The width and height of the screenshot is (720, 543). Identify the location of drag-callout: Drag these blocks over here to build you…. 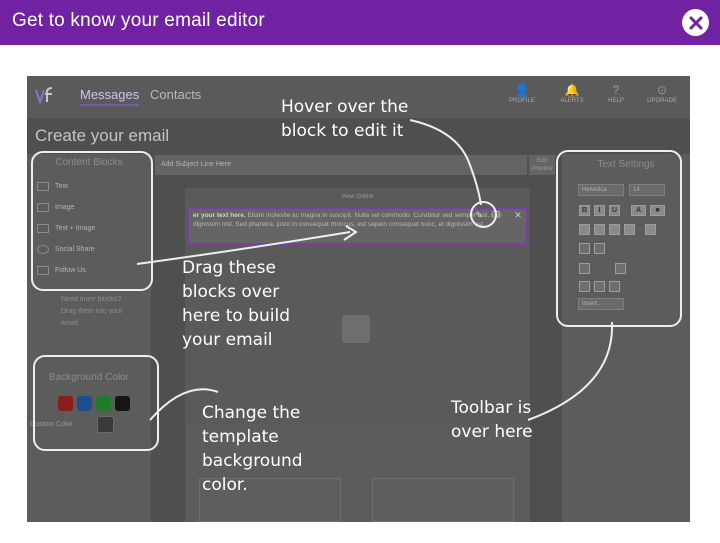
(236, 304).